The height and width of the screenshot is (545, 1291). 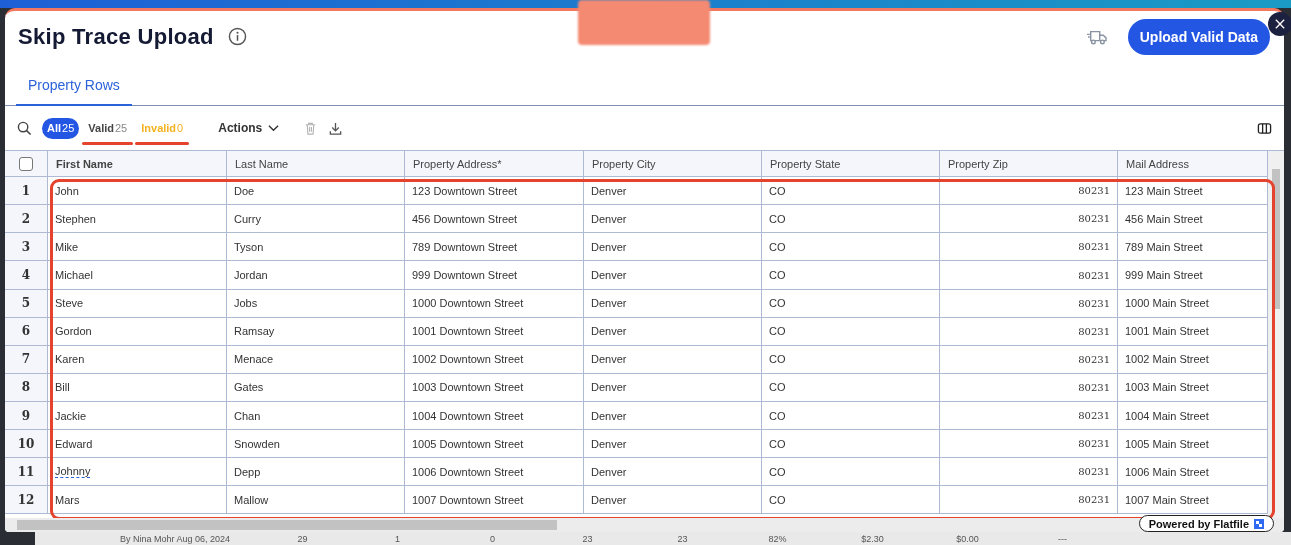 What do you see at coordinates (316, 387) in the screenshot?
I see `table-cell: Gates` at bounding box center [316, 387].